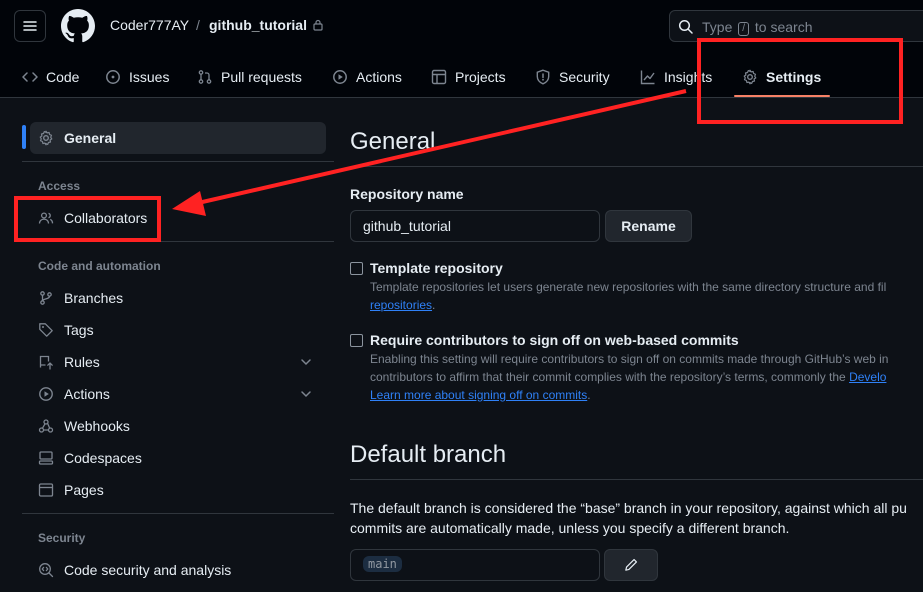 Image resolution: width=923 pixels, height=592 pixels. I want to click on tag-icon, so click(46, 330).